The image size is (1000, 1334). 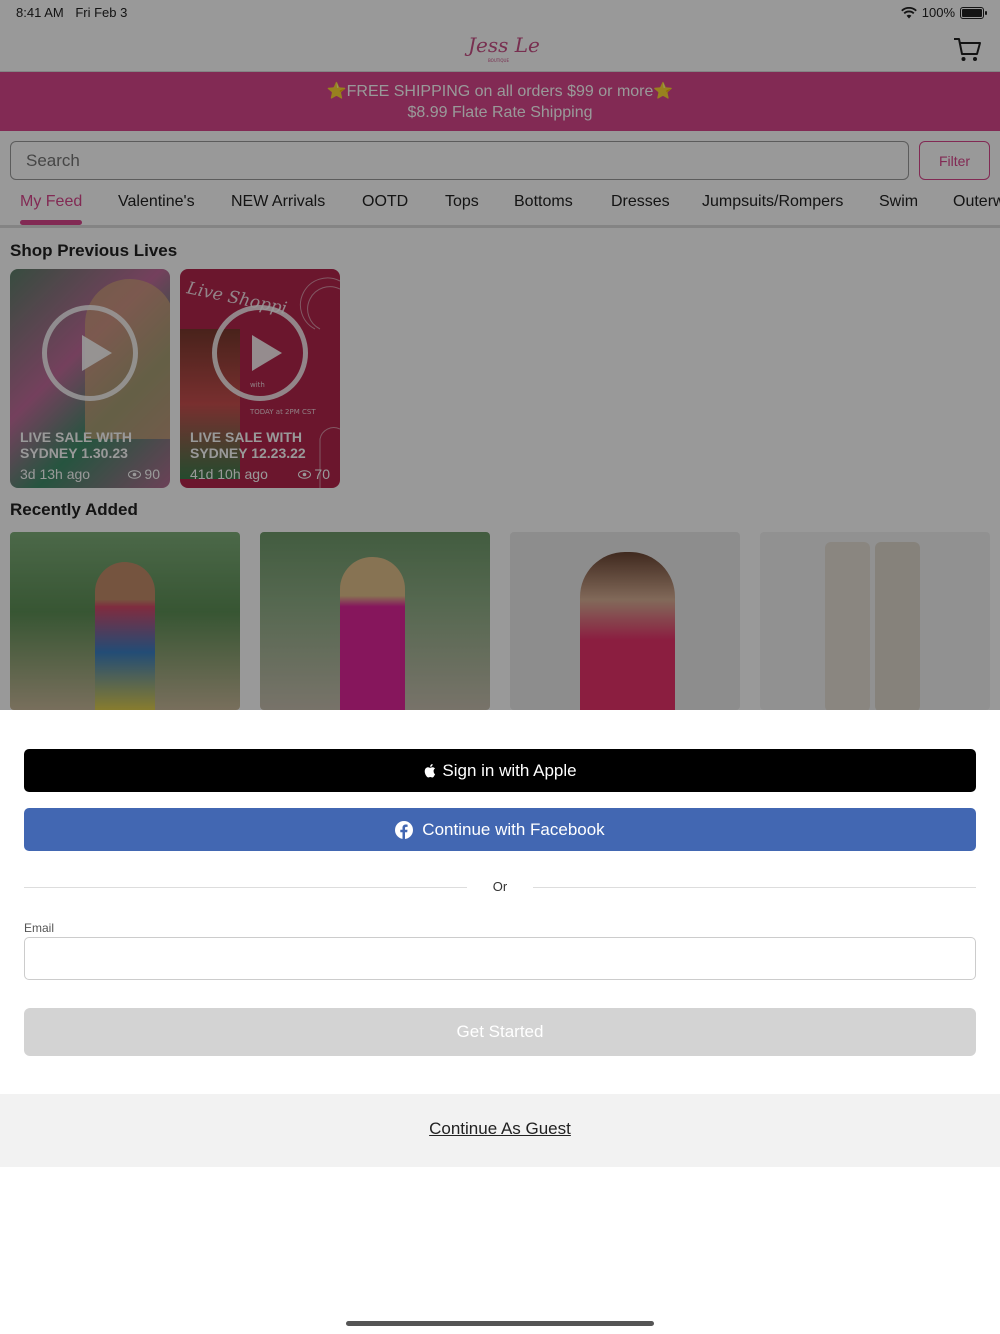 I want to click on guest-section: Continue As Guest, so click(x=500, y=1130).